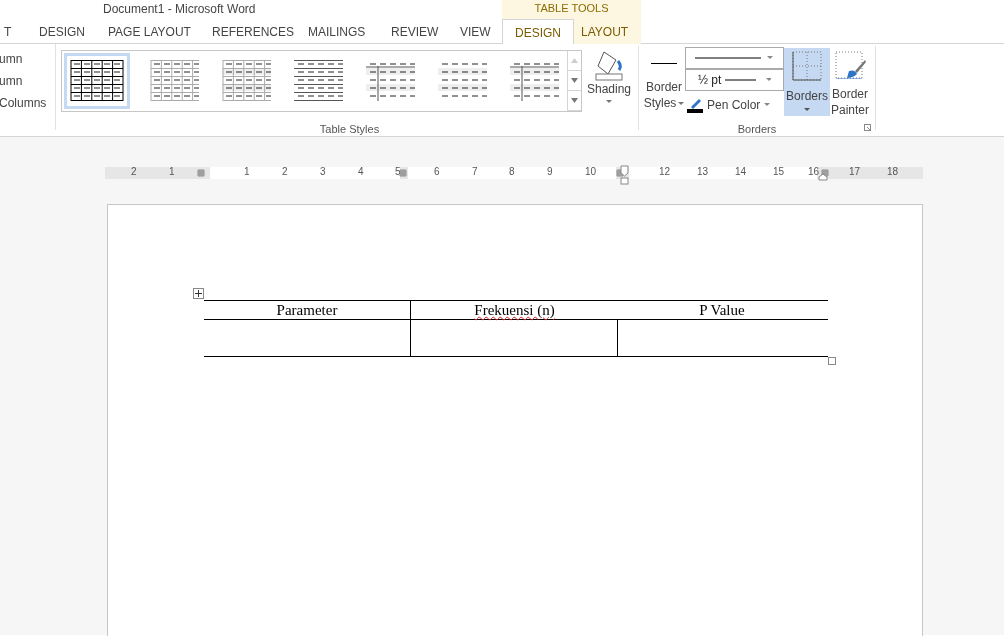  Describe the element at coordinates (695, 105) in the screenshot. I see `pen-icon` at that location.